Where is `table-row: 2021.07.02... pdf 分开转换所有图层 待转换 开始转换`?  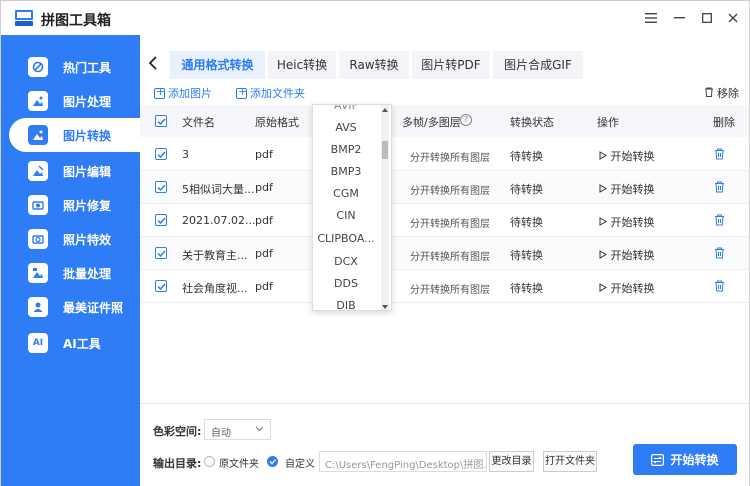
table-row: 2021.07.02... pdf 分开转换所有图层 待转换 开始转换 is located at coordinates (444, 220).